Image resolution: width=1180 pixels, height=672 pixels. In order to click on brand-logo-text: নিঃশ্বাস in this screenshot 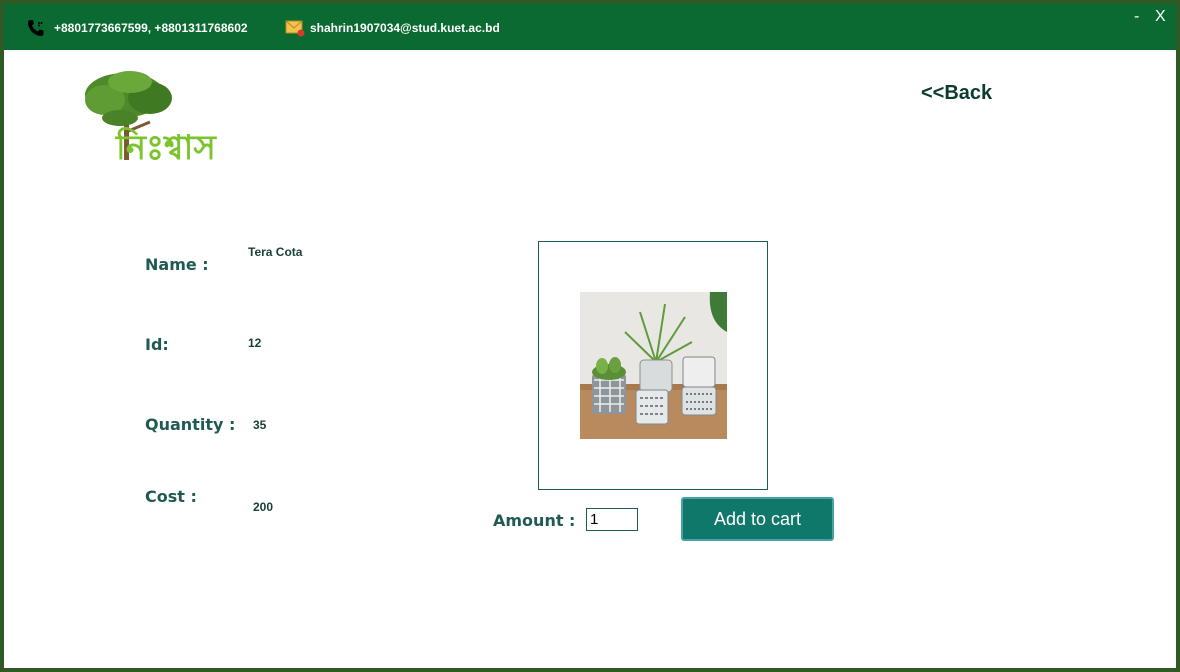, I will do `click(166, 148)`.